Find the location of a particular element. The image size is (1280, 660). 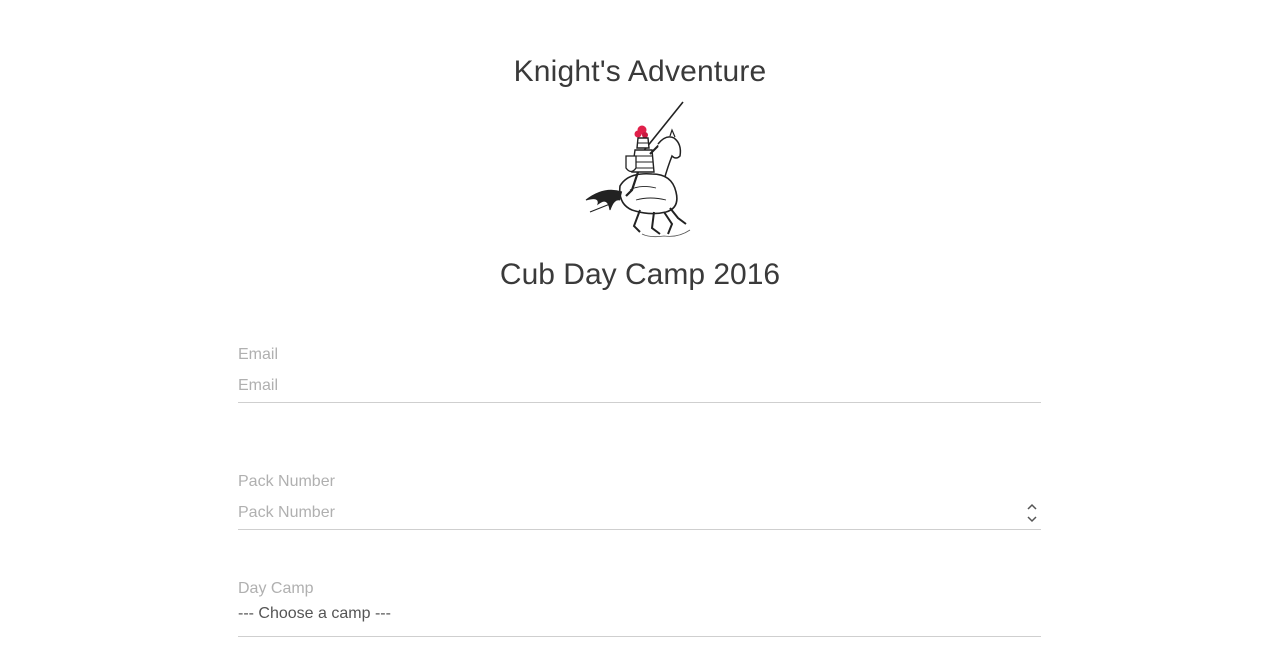

email-field-group: Email is located at coordinates (639, 377).